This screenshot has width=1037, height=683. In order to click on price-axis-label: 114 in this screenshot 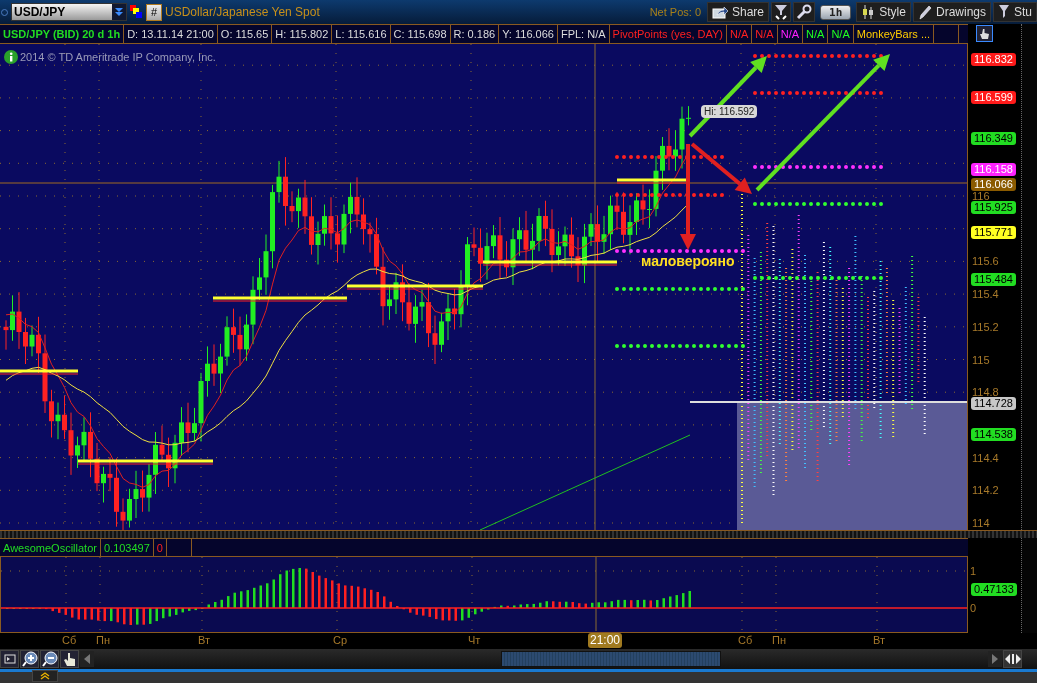, I will do `click(981, 523)`.